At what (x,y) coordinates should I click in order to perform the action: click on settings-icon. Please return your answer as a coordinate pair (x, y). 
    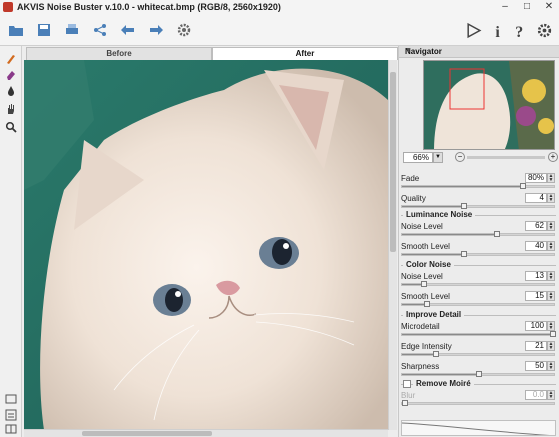
    Looking at the image, I should click on (184, 30).